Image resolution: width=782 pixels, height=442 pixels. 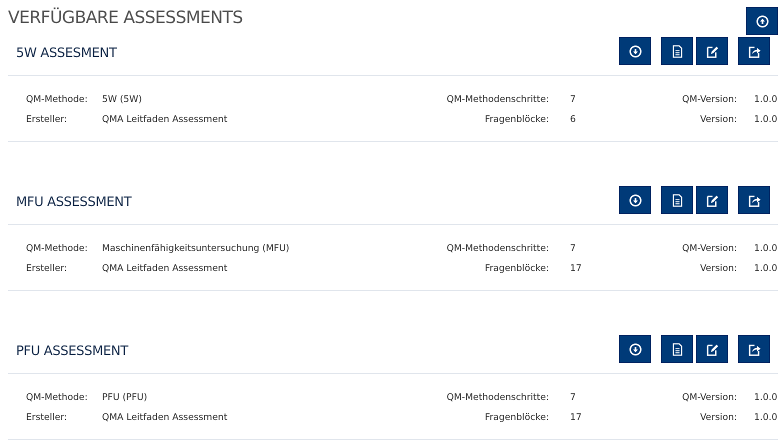 What do you see at coordinates (72, 352) in the screenshot?
I see `section-title: PFU ASSESSMENT` at bounding box center [72, 352].